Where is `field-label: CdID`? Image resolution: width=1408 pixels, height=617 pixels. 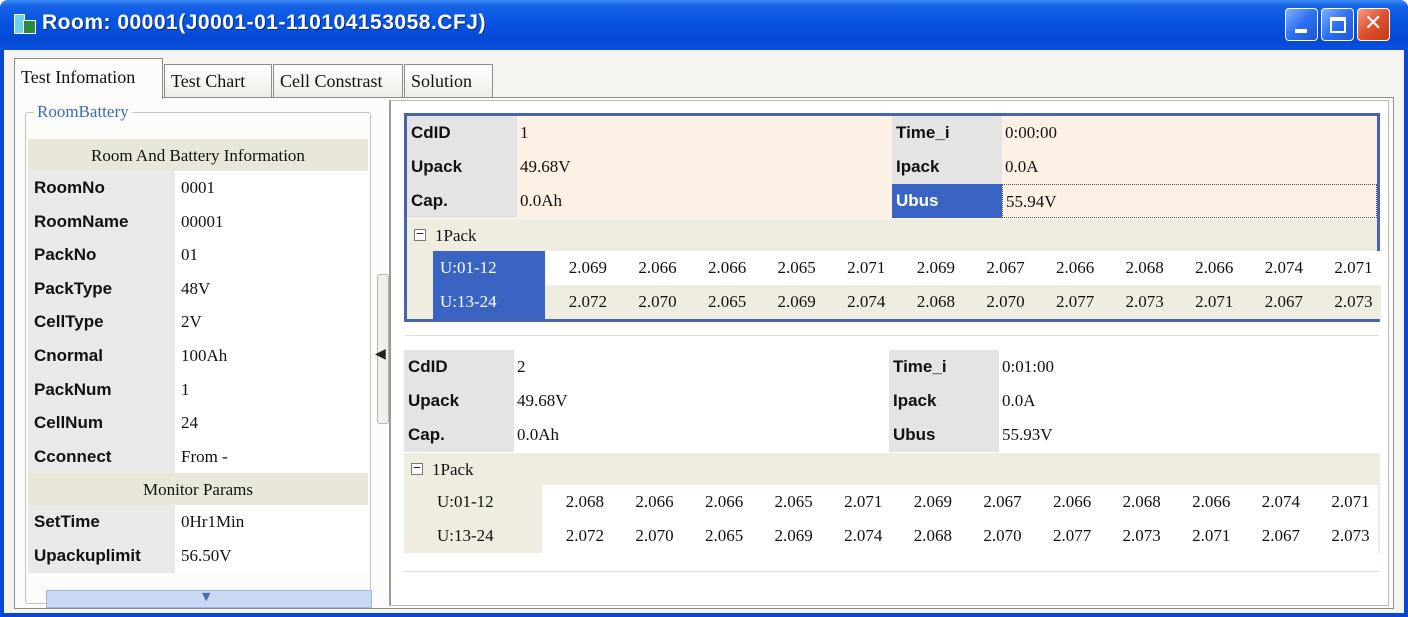
field-label: CdID is located at coordinates (462, 133).